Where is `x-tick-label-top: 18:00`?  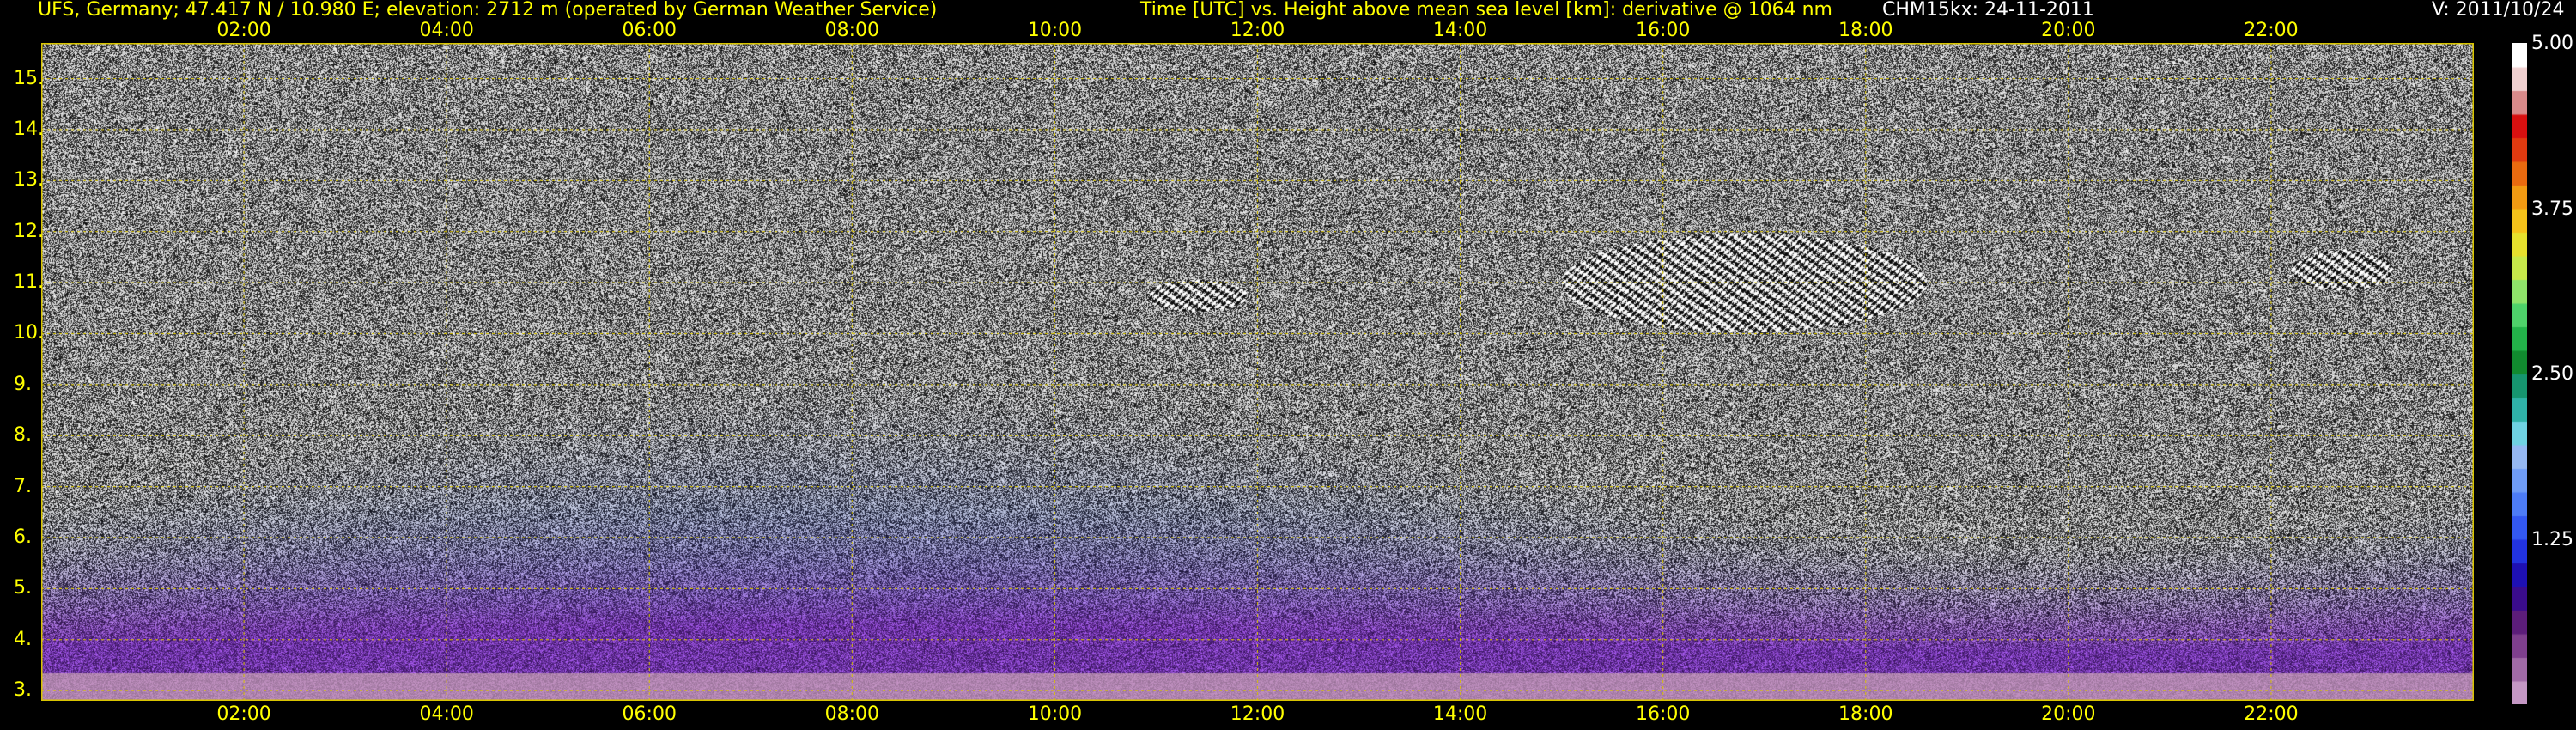
x-tick-label-top: 18:00 is located at coordinates (1865, 30).